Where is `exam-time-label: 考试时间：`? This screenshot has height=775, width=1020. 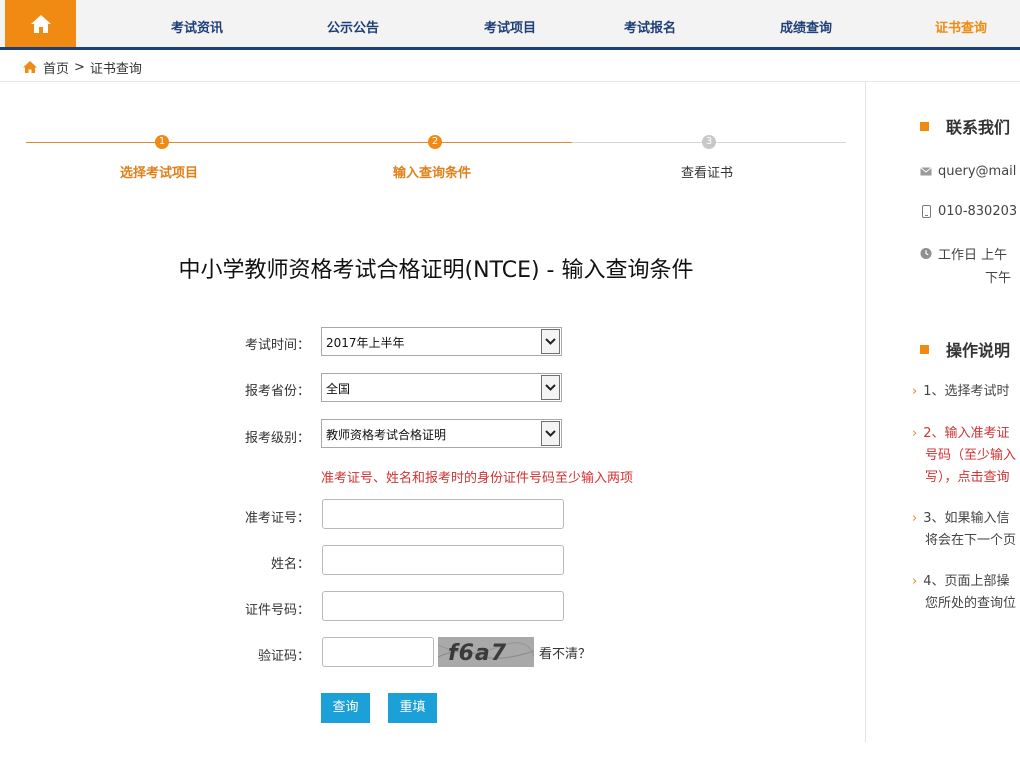 exam-time-label: 考试时间： is located at coordinates (277, 345).